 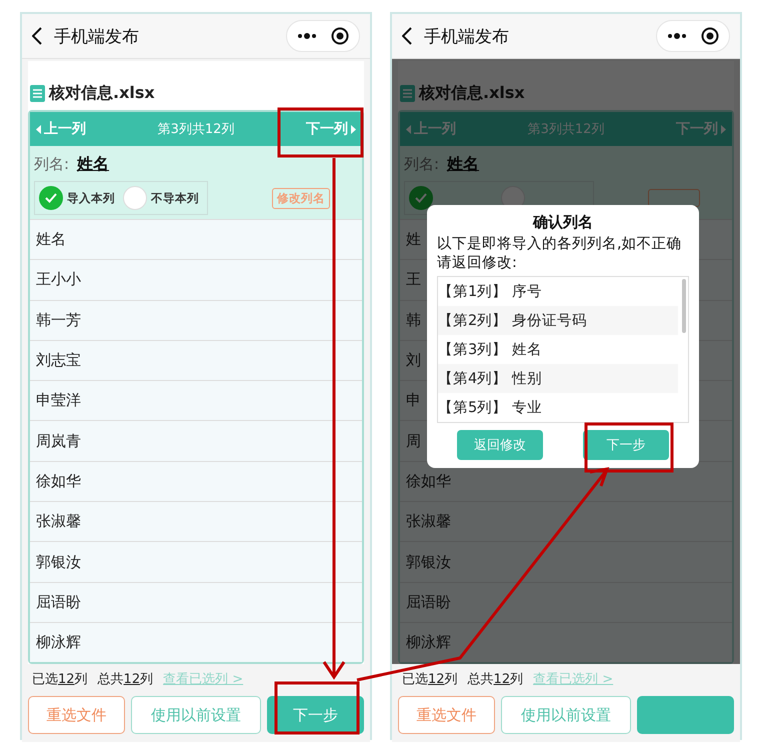 What do you see at coordinates (684, 305) in the screenshot?
I see `scrollbar` at bounding box center [684, 305].